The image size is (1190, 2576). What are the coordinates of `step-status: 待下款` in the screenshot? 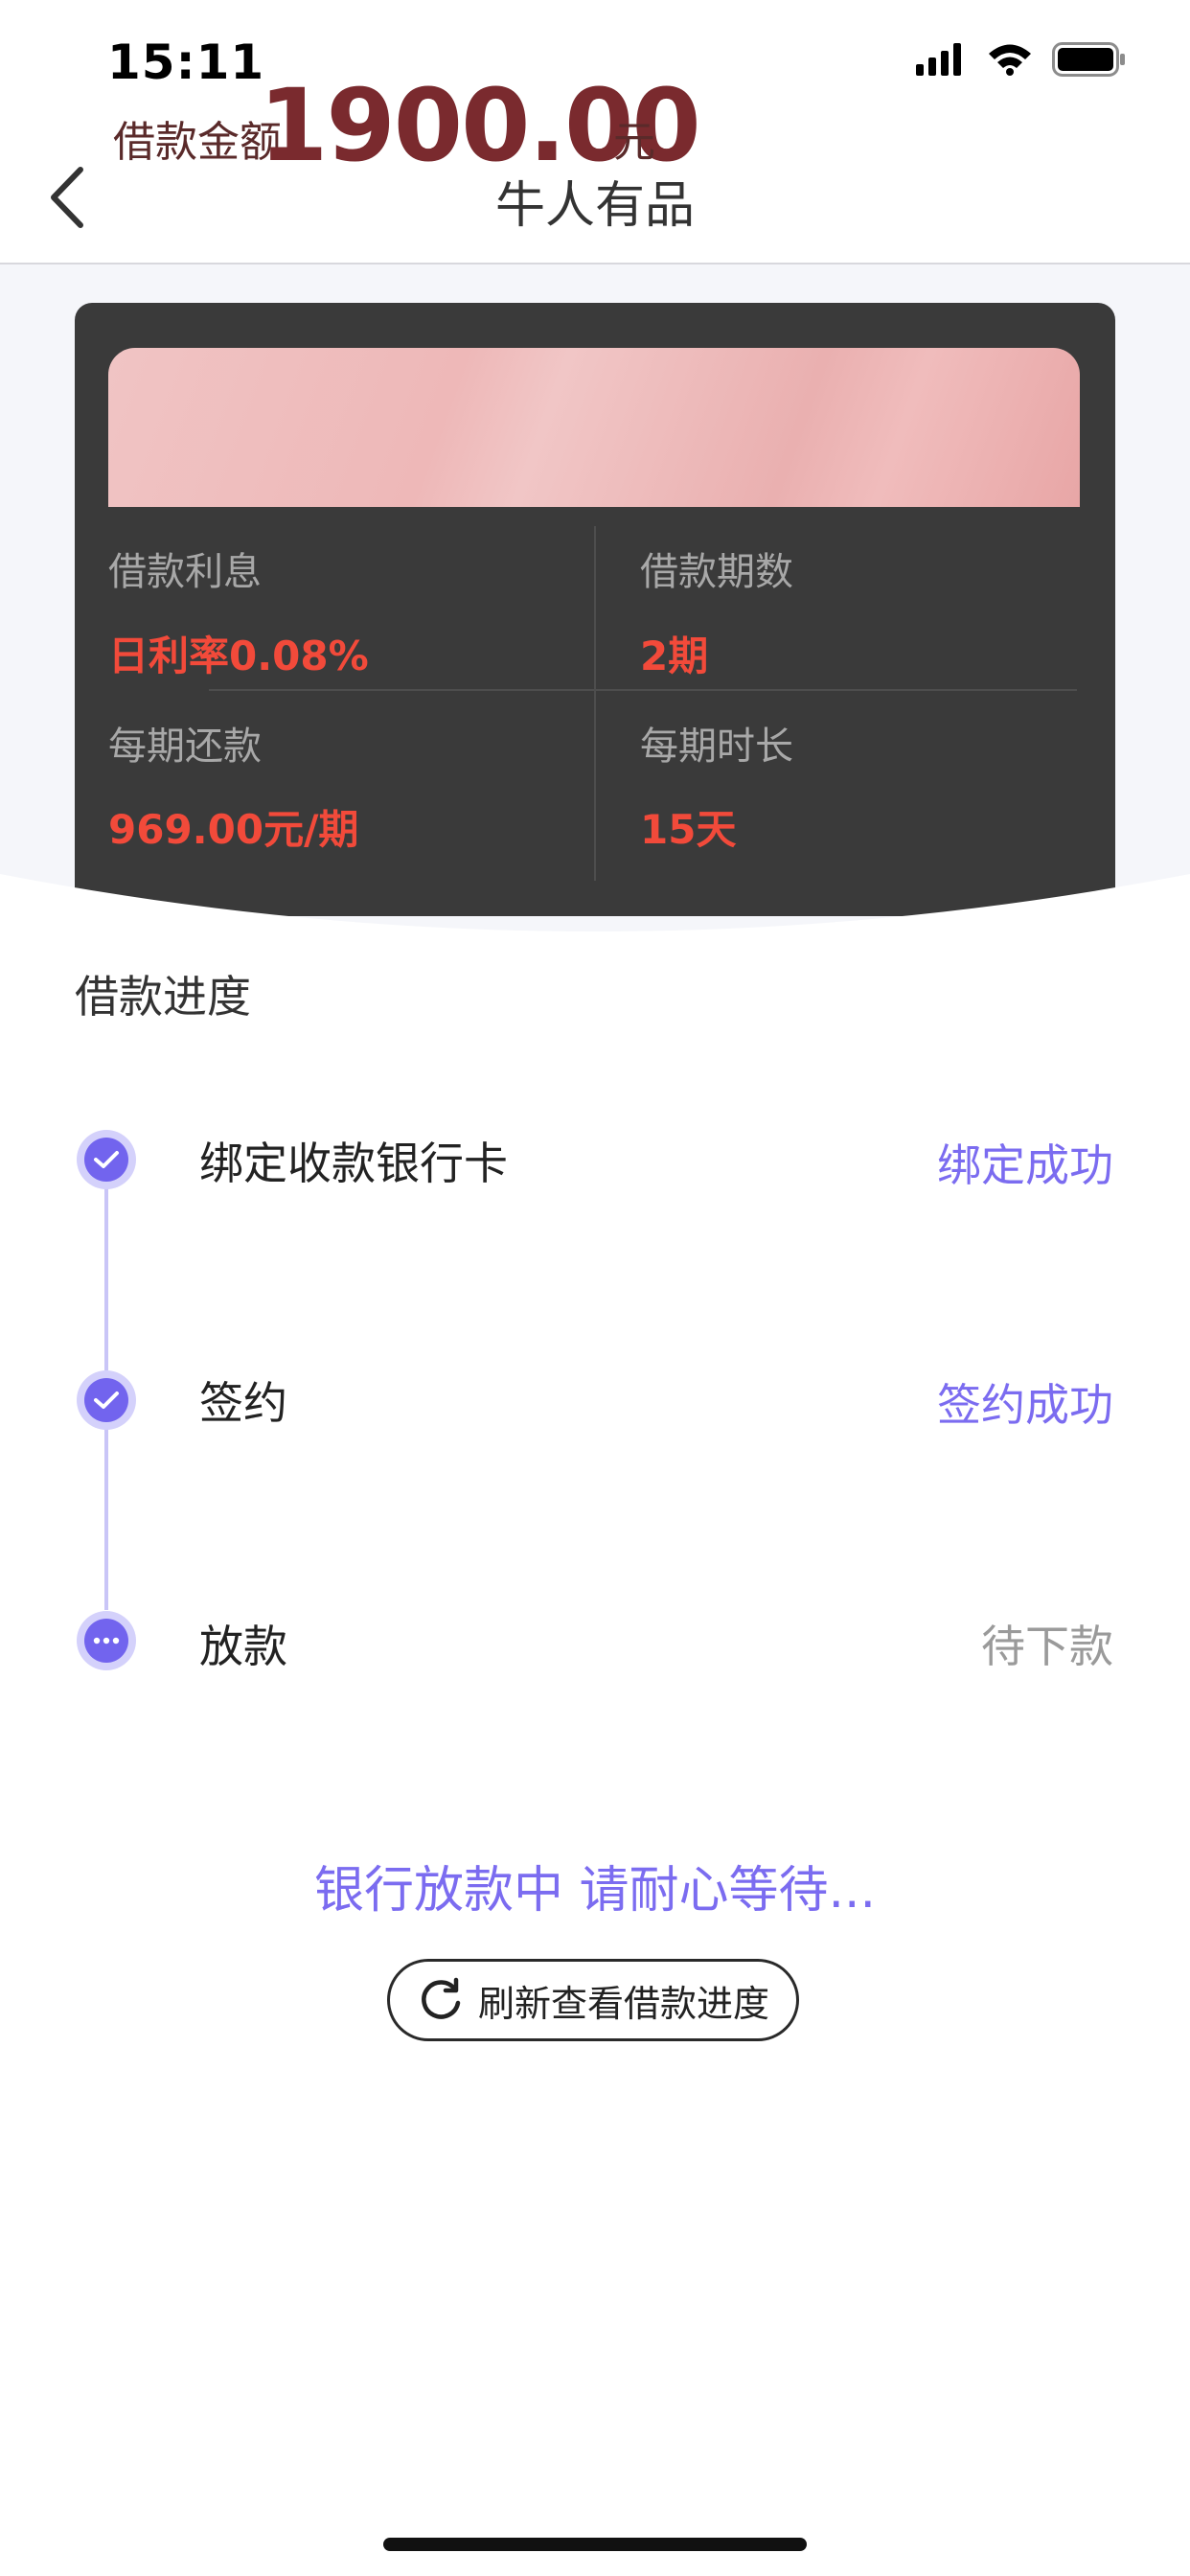 It's located at (1047, 1646).